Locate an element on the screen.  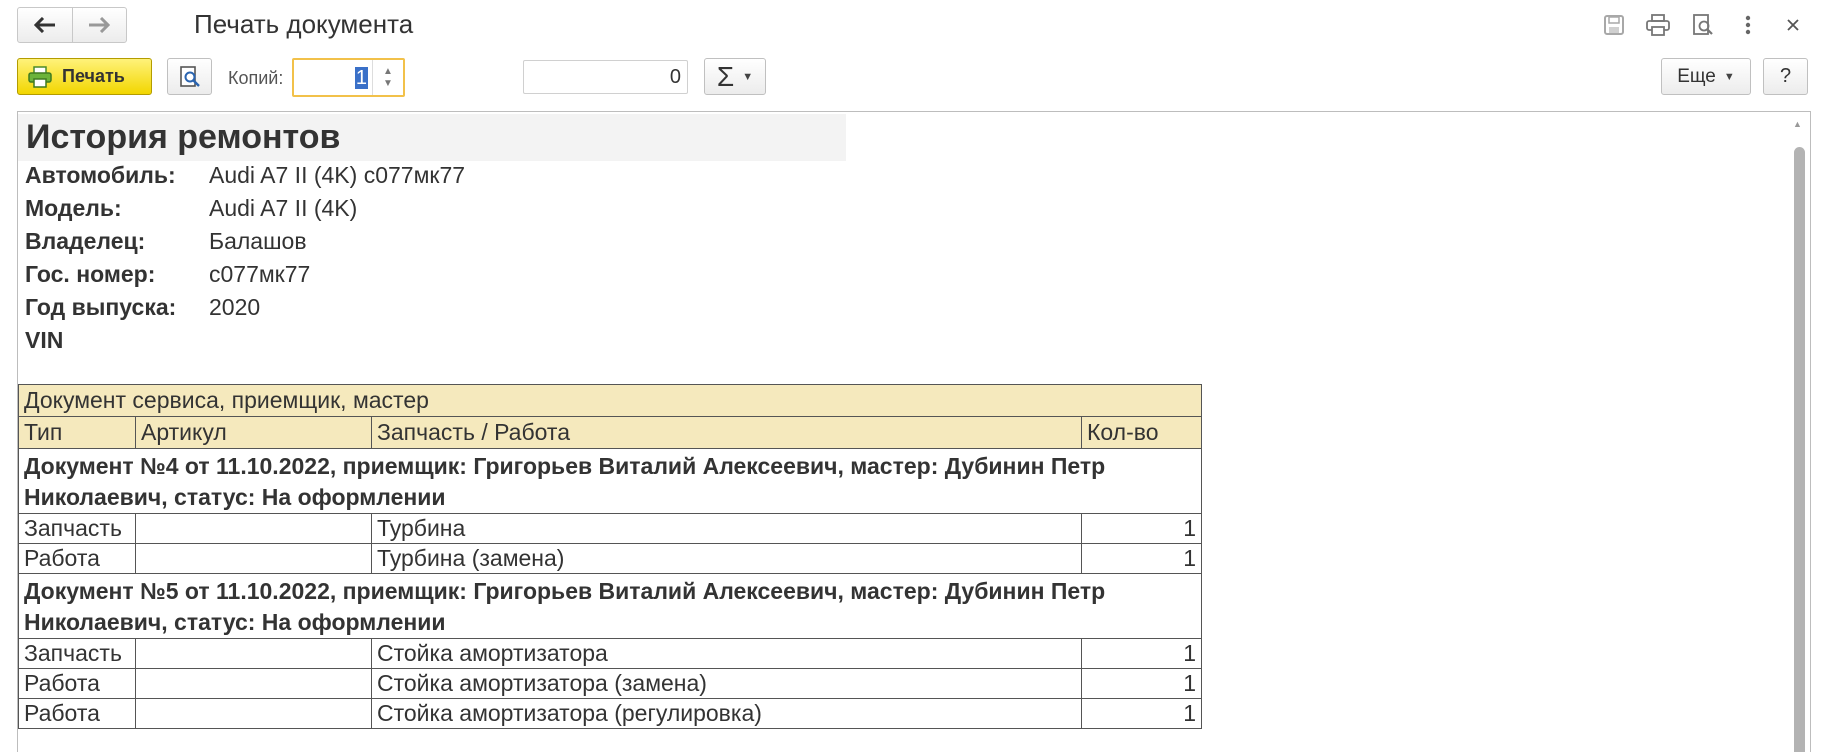
forward-button is located at coordinates (99, 25).